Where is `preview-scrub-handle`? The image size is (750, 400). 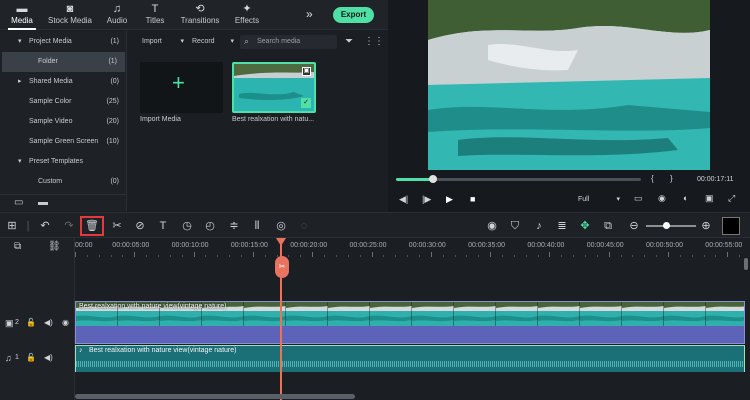
preview-scrub-handle is located at coordinates (432, 179).